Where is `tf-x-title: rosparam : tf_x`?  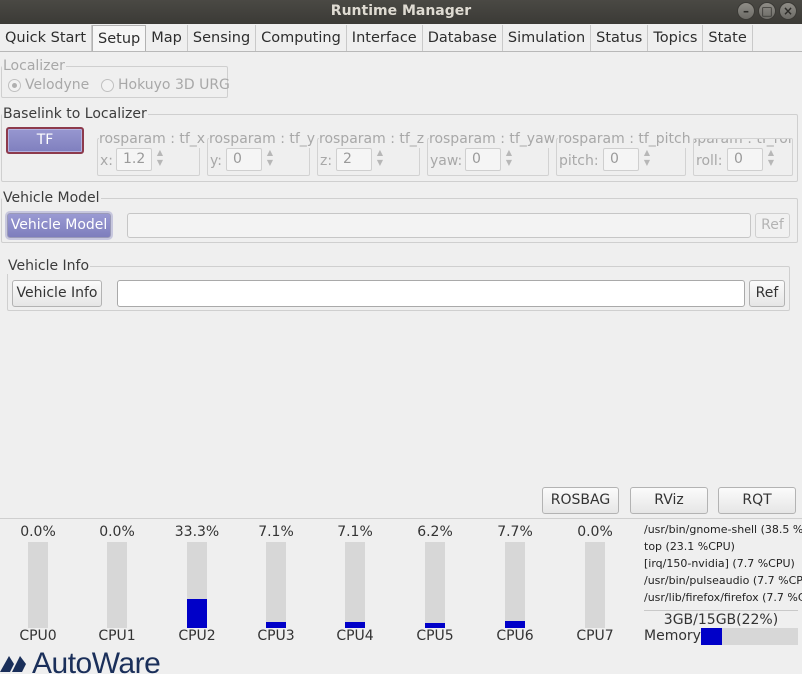
tf-x-title: rosparam : tf_x is located at coordinates (152, 139).